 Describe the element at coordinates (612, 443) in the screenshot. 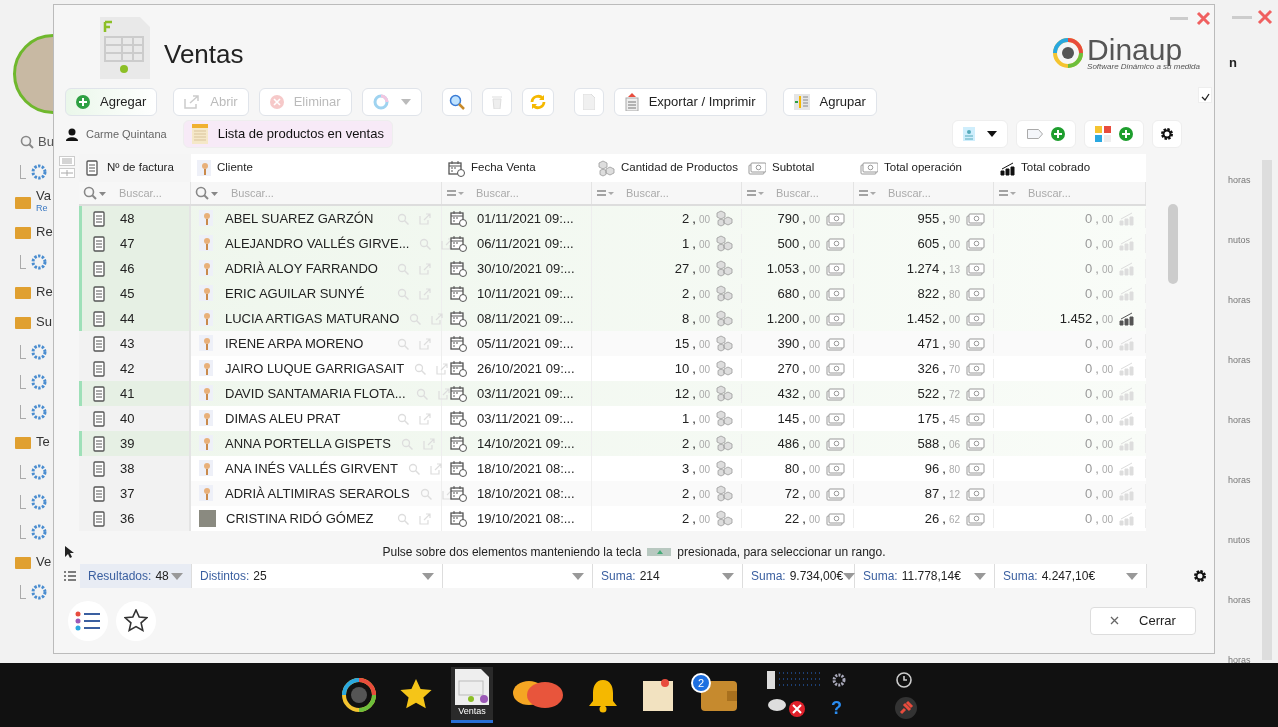

I see `table-row: 39 ANNA PORTELLA GISPETS 14/10/2021 09:... 2,00 486,00 588,06 0,00` at that location.